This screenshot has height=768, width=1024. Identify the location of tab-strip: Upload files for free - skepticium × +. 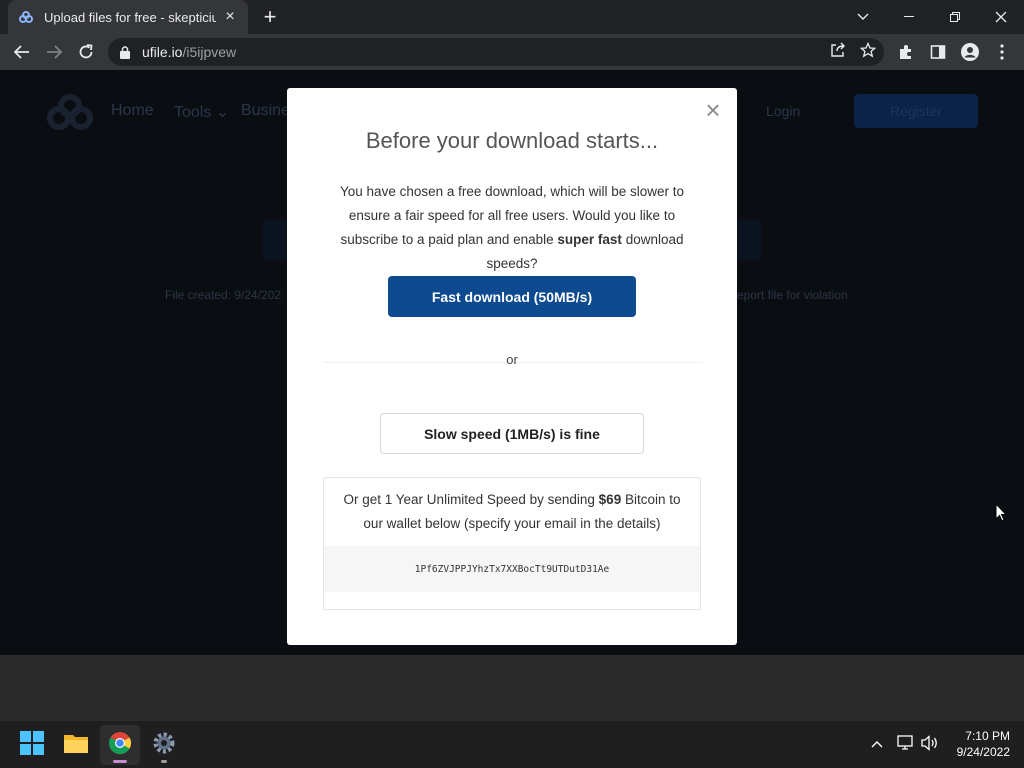
(512, 17).